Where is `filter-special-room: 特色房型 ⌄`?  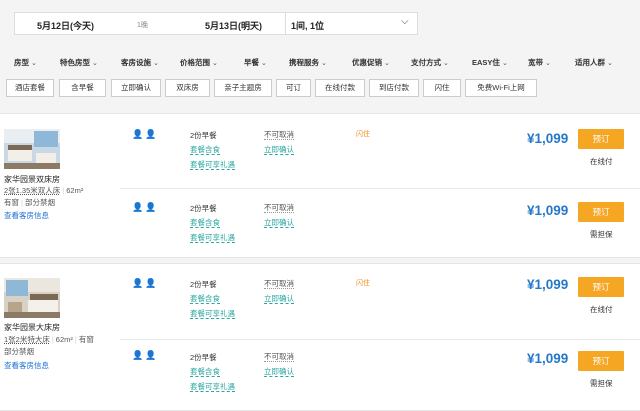 filter-special-room: 特色房型 ⌄ is located at coordinates (79, 62).